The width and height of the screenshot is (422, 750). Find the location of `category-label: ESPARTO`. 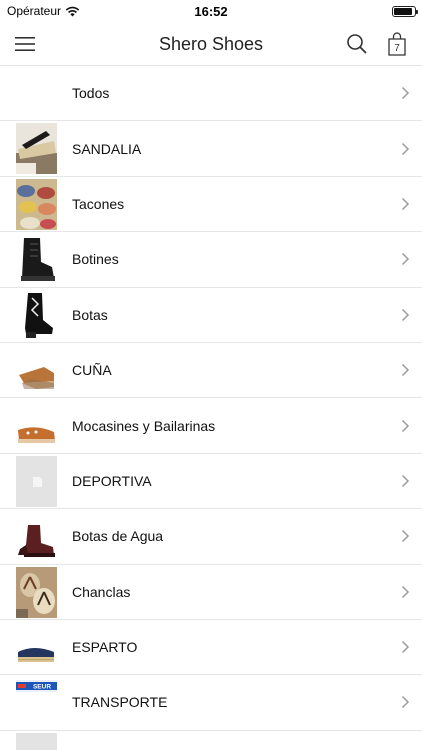

category-label: ESPARTO is located at coordinates (105, 647).